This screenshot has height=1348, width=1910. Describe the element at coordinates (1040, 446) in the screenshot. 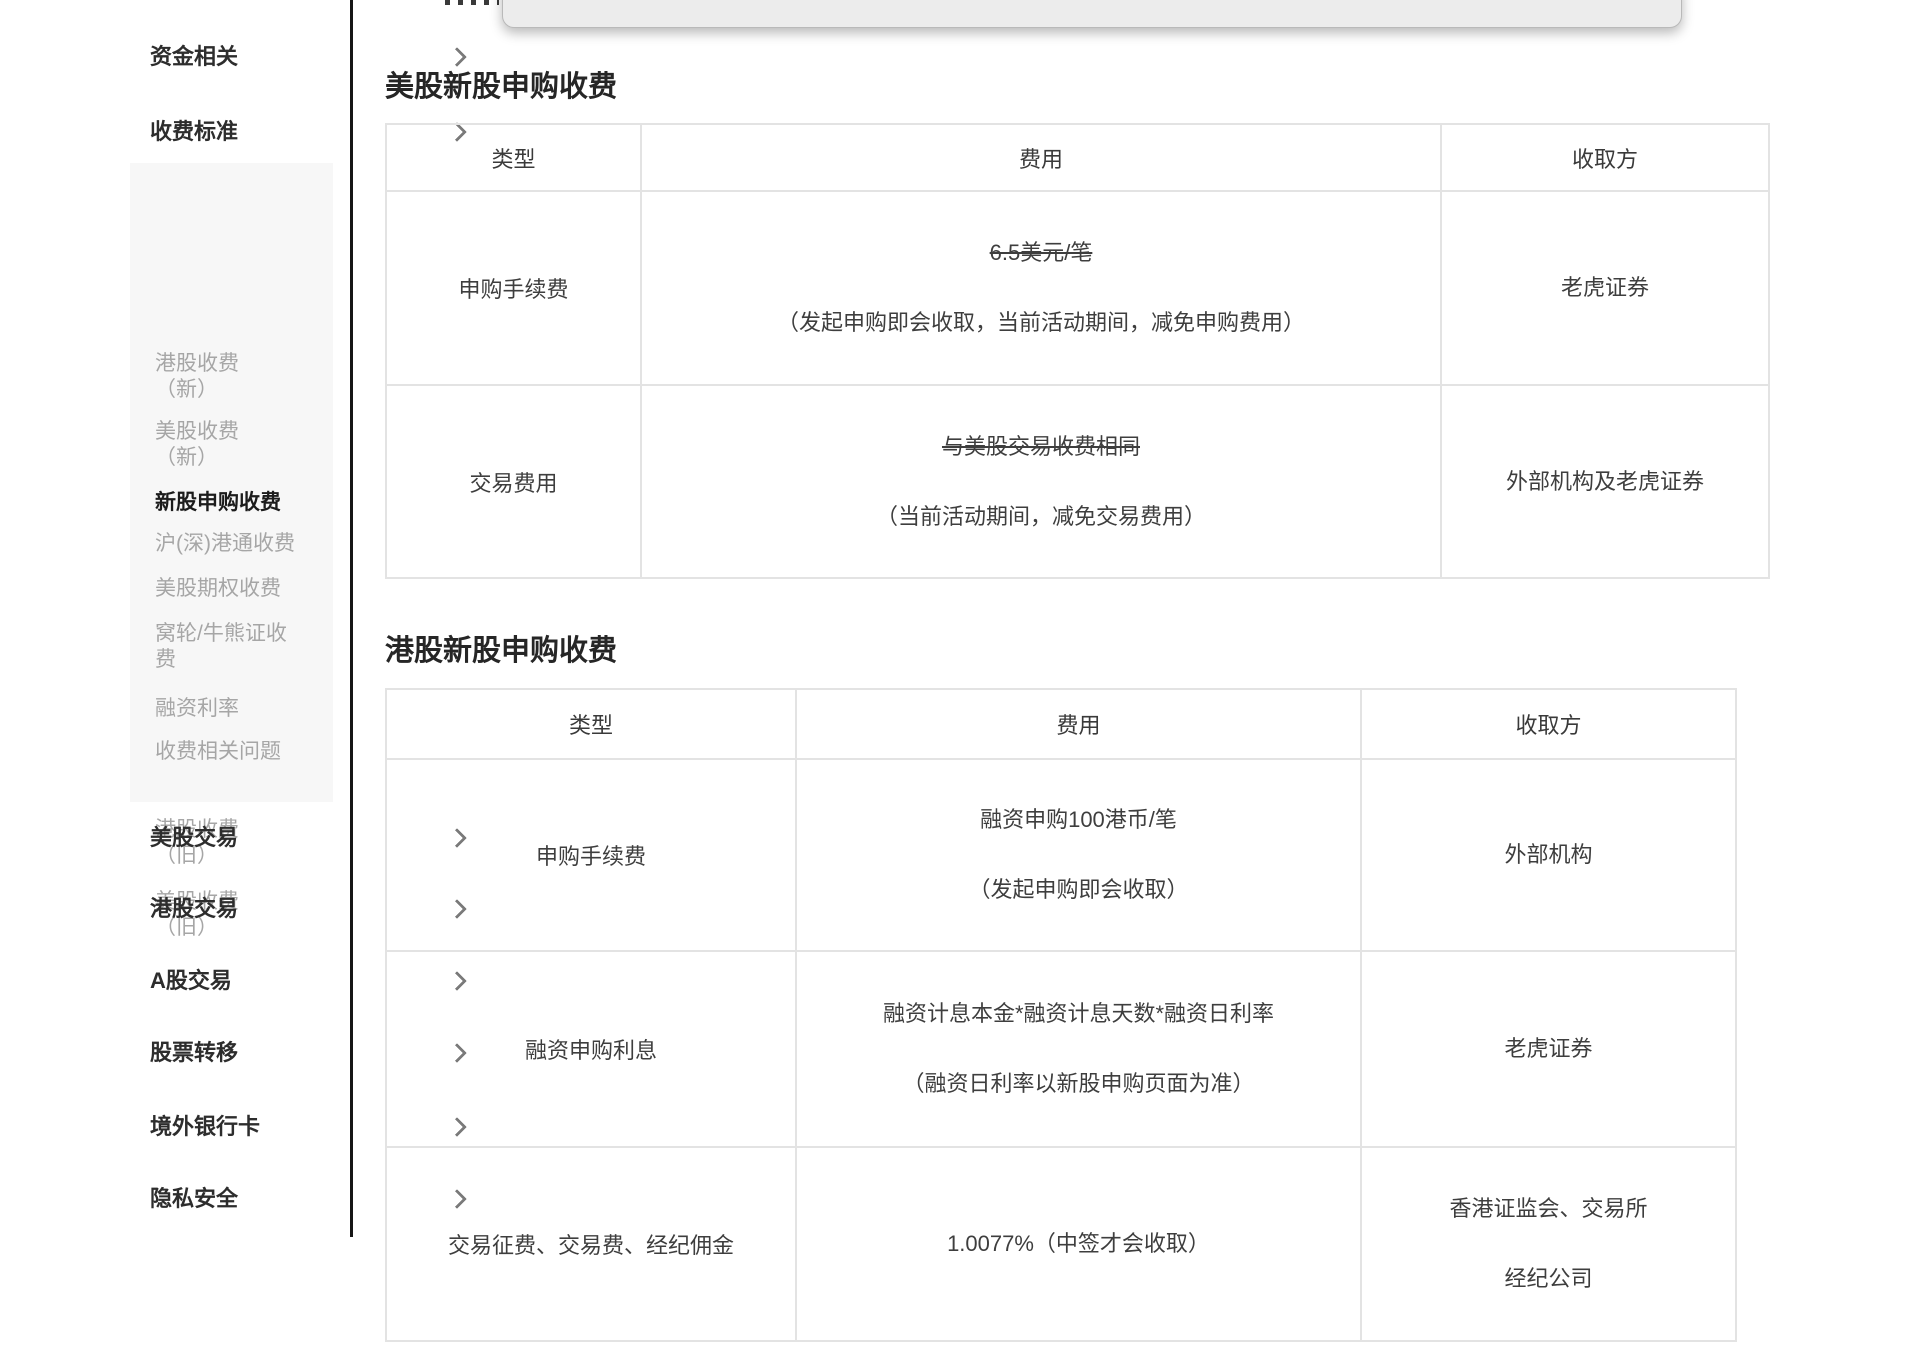

I see `fee-main: 与美股交易收费相同` at that location.